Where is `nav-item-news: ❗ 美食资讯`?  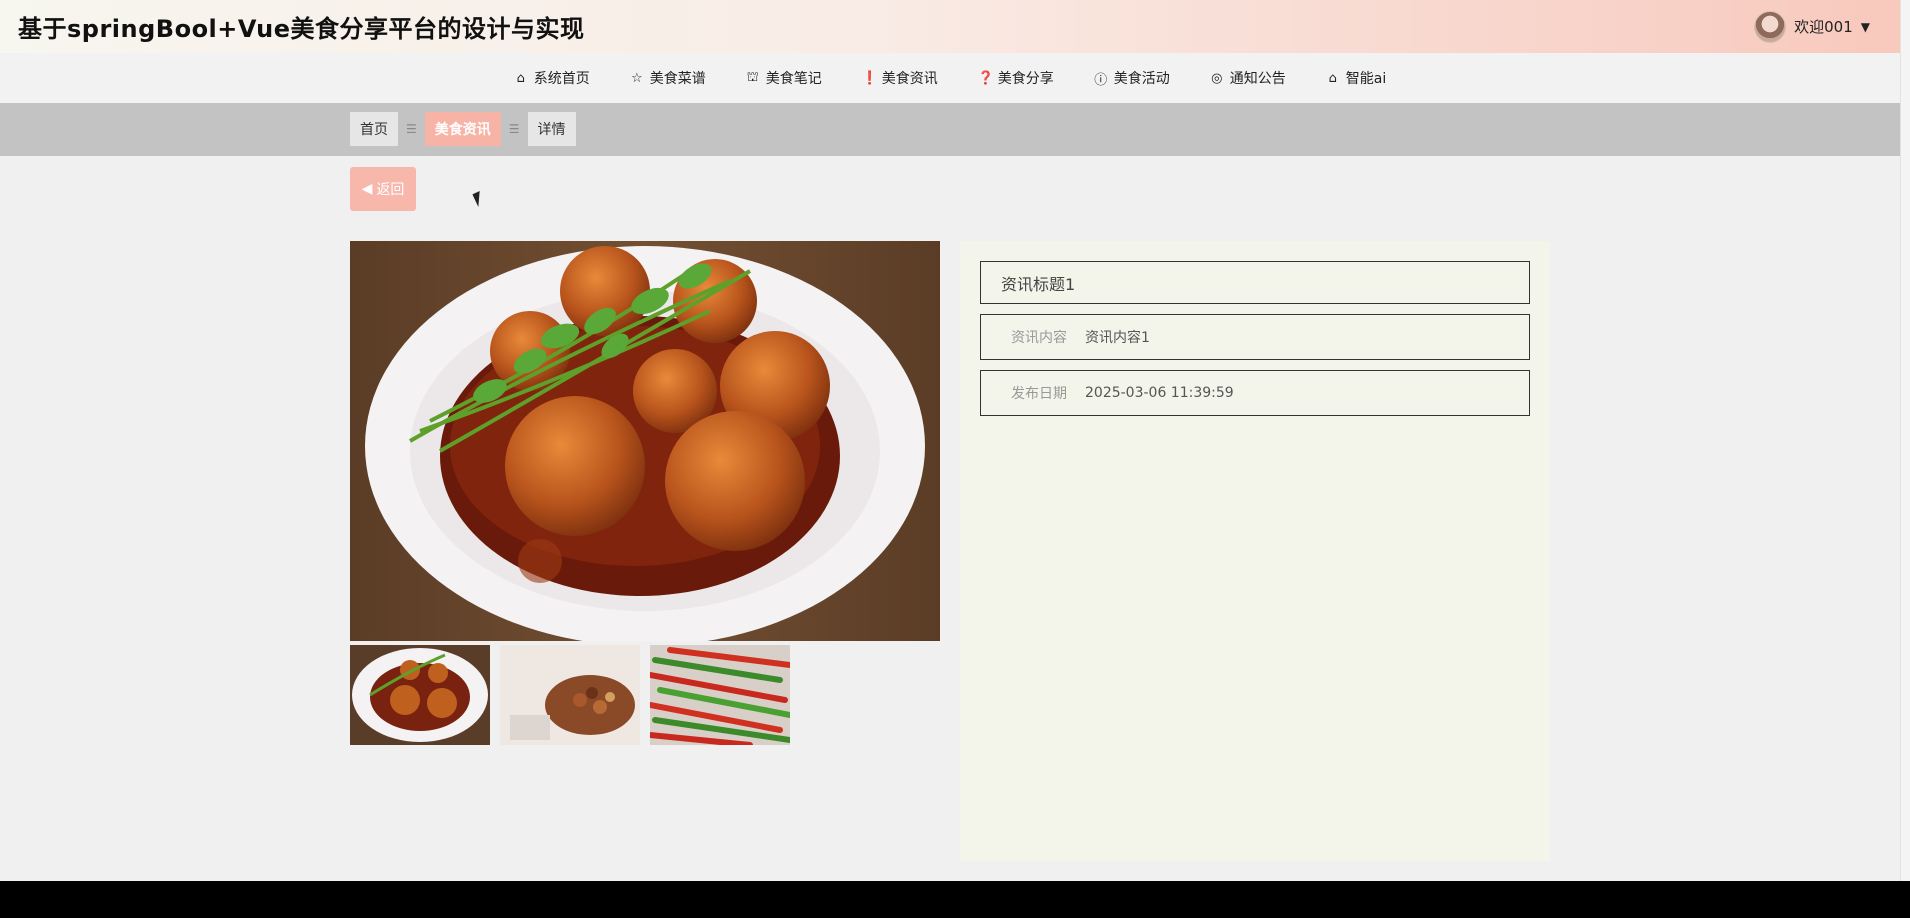
nav-item-news: ❗ 美食资讯 is located at coordinates (900, 78).